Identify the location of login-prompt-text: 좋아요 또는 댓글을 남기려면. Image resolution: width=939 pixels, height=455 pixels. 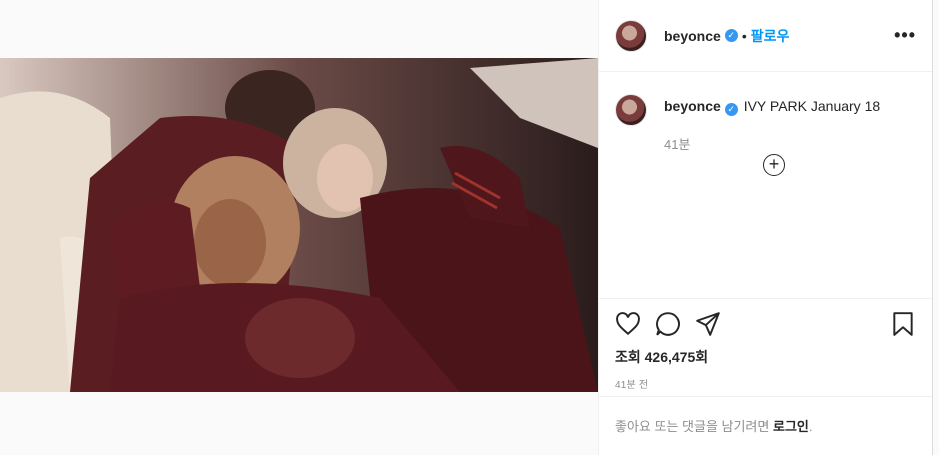
(692, 426).